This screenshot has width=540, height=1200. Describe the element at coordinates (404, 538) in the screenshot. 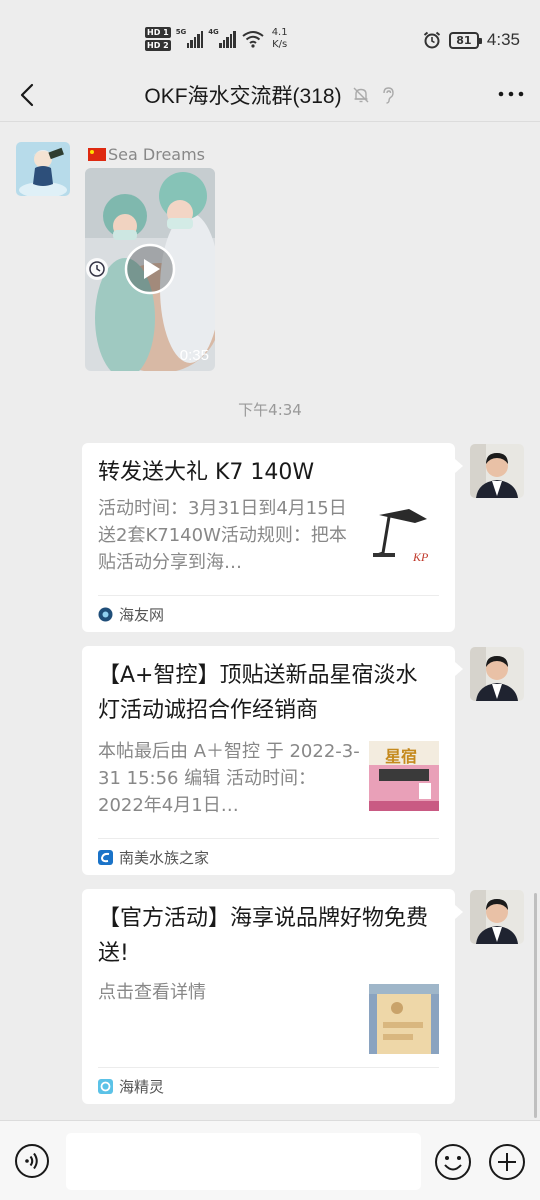

I see `card-1-thumbnail: KP` at that location.